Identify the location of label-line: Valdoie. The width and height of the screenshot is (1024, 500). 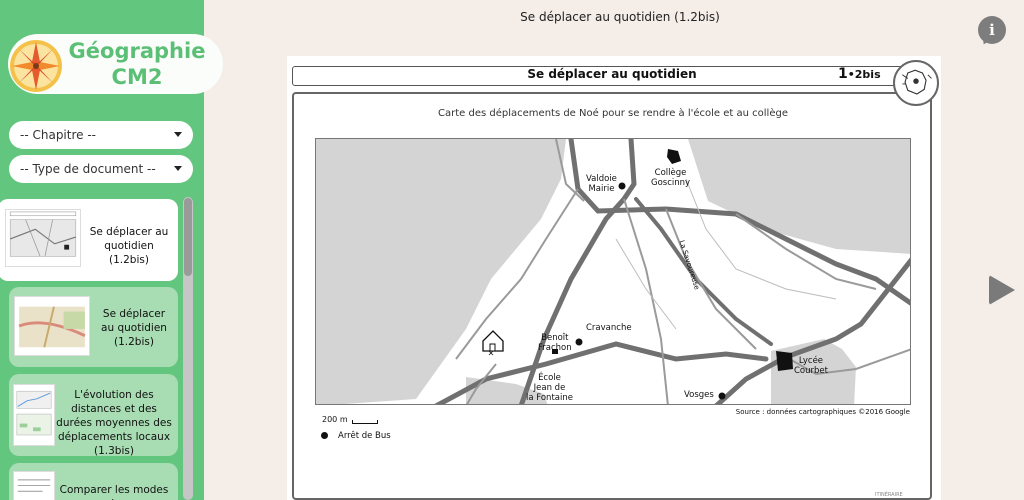
(601, 179).